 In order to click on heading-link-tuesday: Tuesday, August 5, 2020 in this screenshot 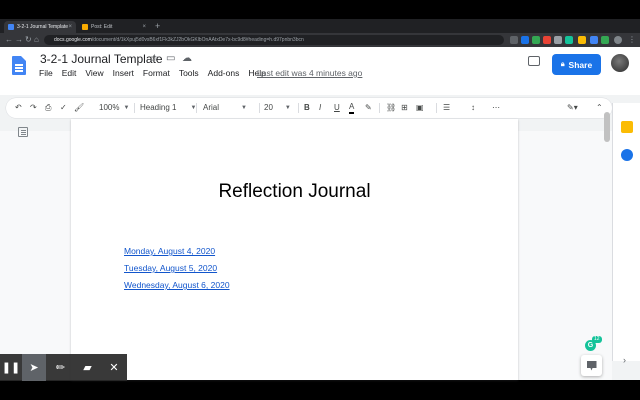, I will do `click(170, 268)`.